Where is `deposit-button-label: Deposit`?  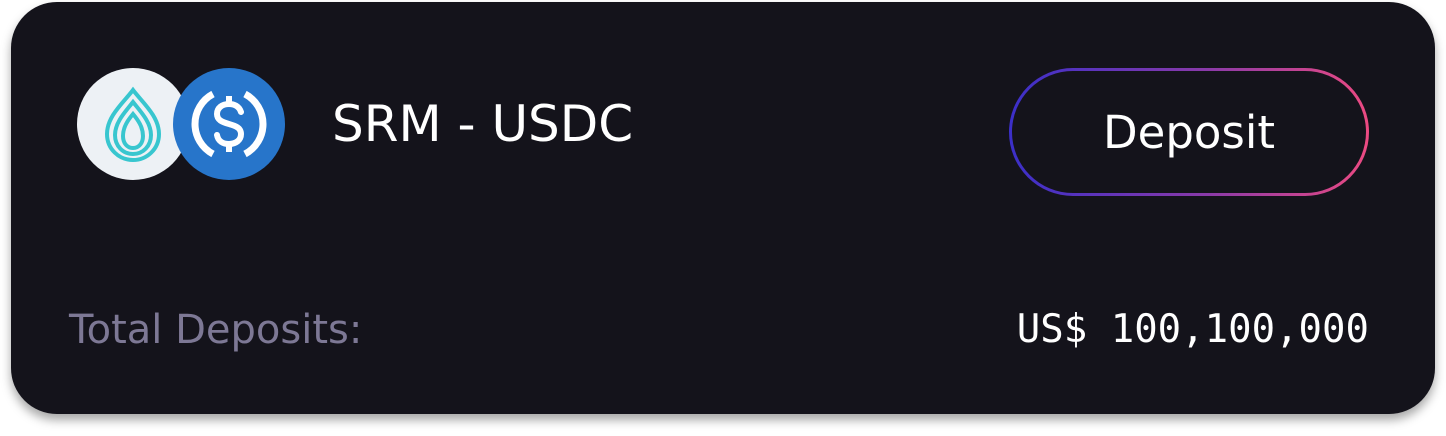
deposit-button-label: Deposit is located at coordinates (1189, 132).